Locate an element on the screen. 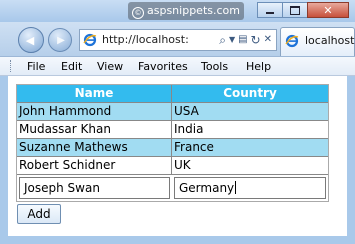 The height and width of the screenshot is (244, 355). cell-country: France is located at coordinates (194, 147).